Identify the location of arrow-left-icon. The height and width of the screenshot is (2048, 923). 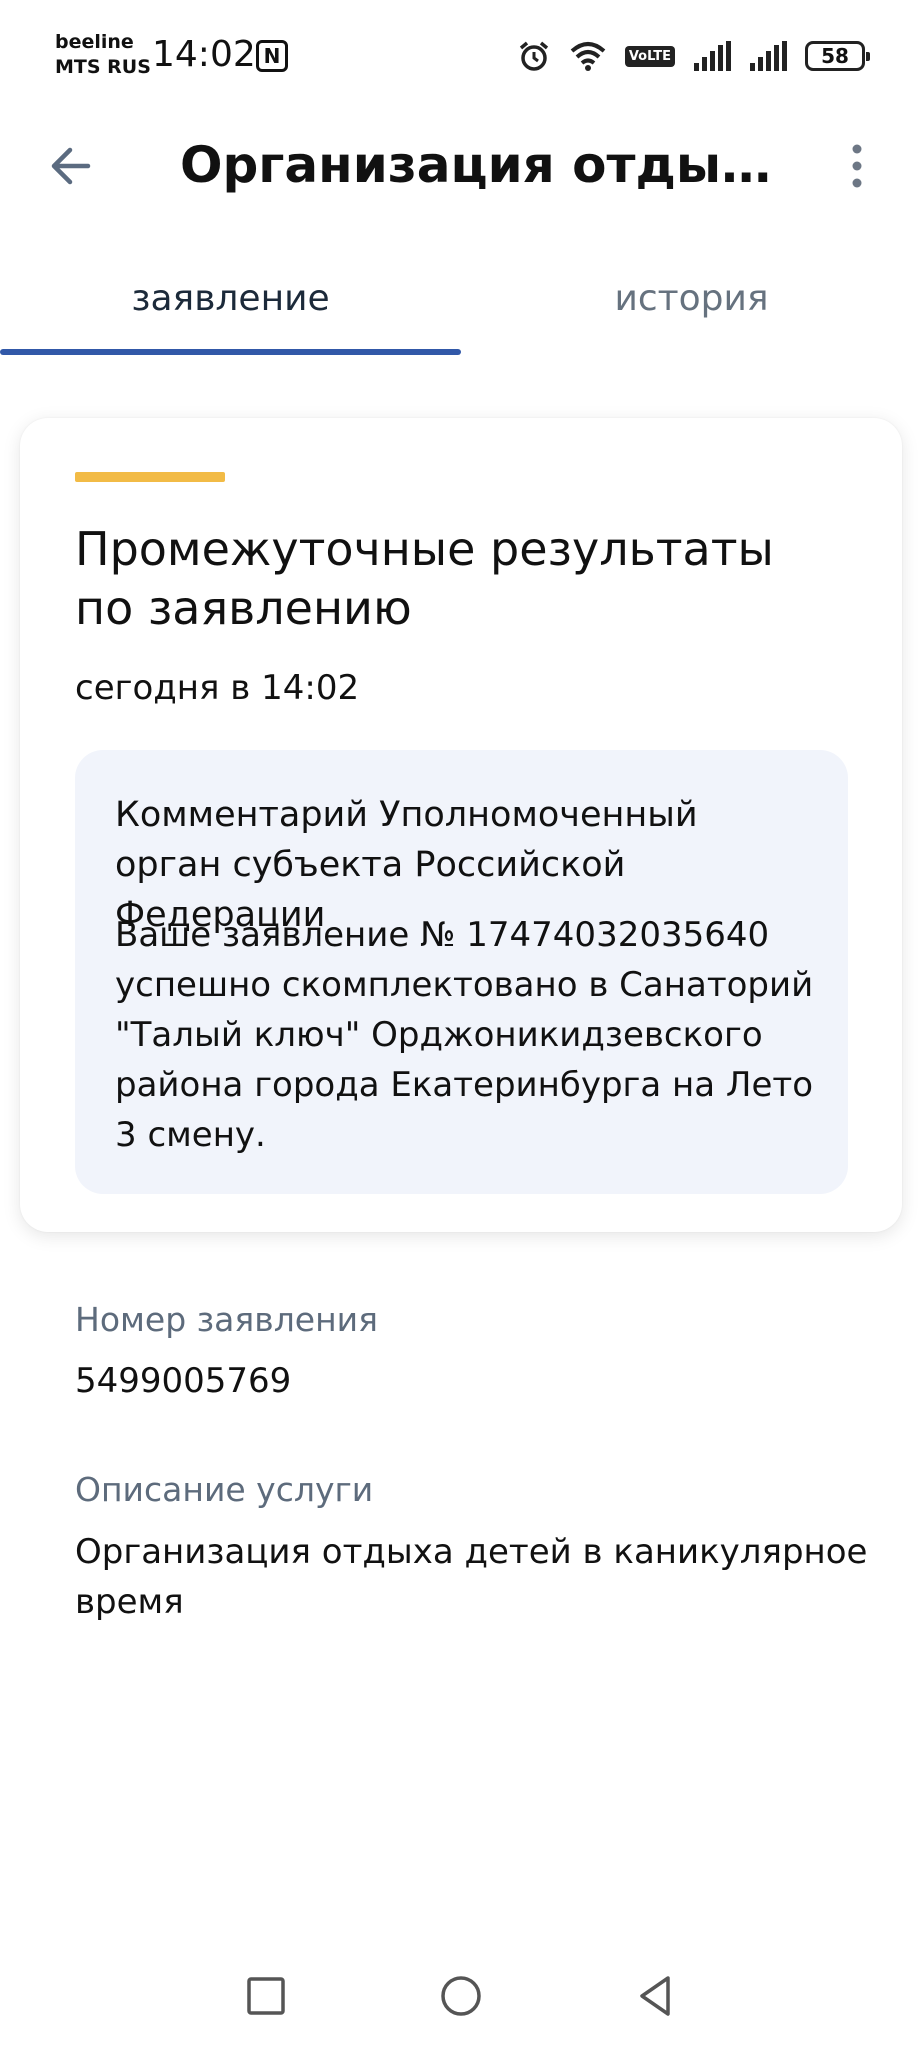
(71, 166).